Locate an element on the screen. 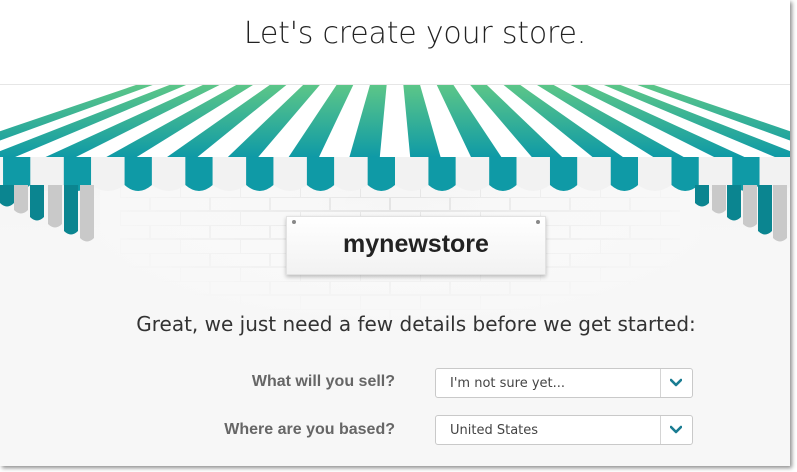  based-label: Where are you based? is located at coordinates (309, 429).